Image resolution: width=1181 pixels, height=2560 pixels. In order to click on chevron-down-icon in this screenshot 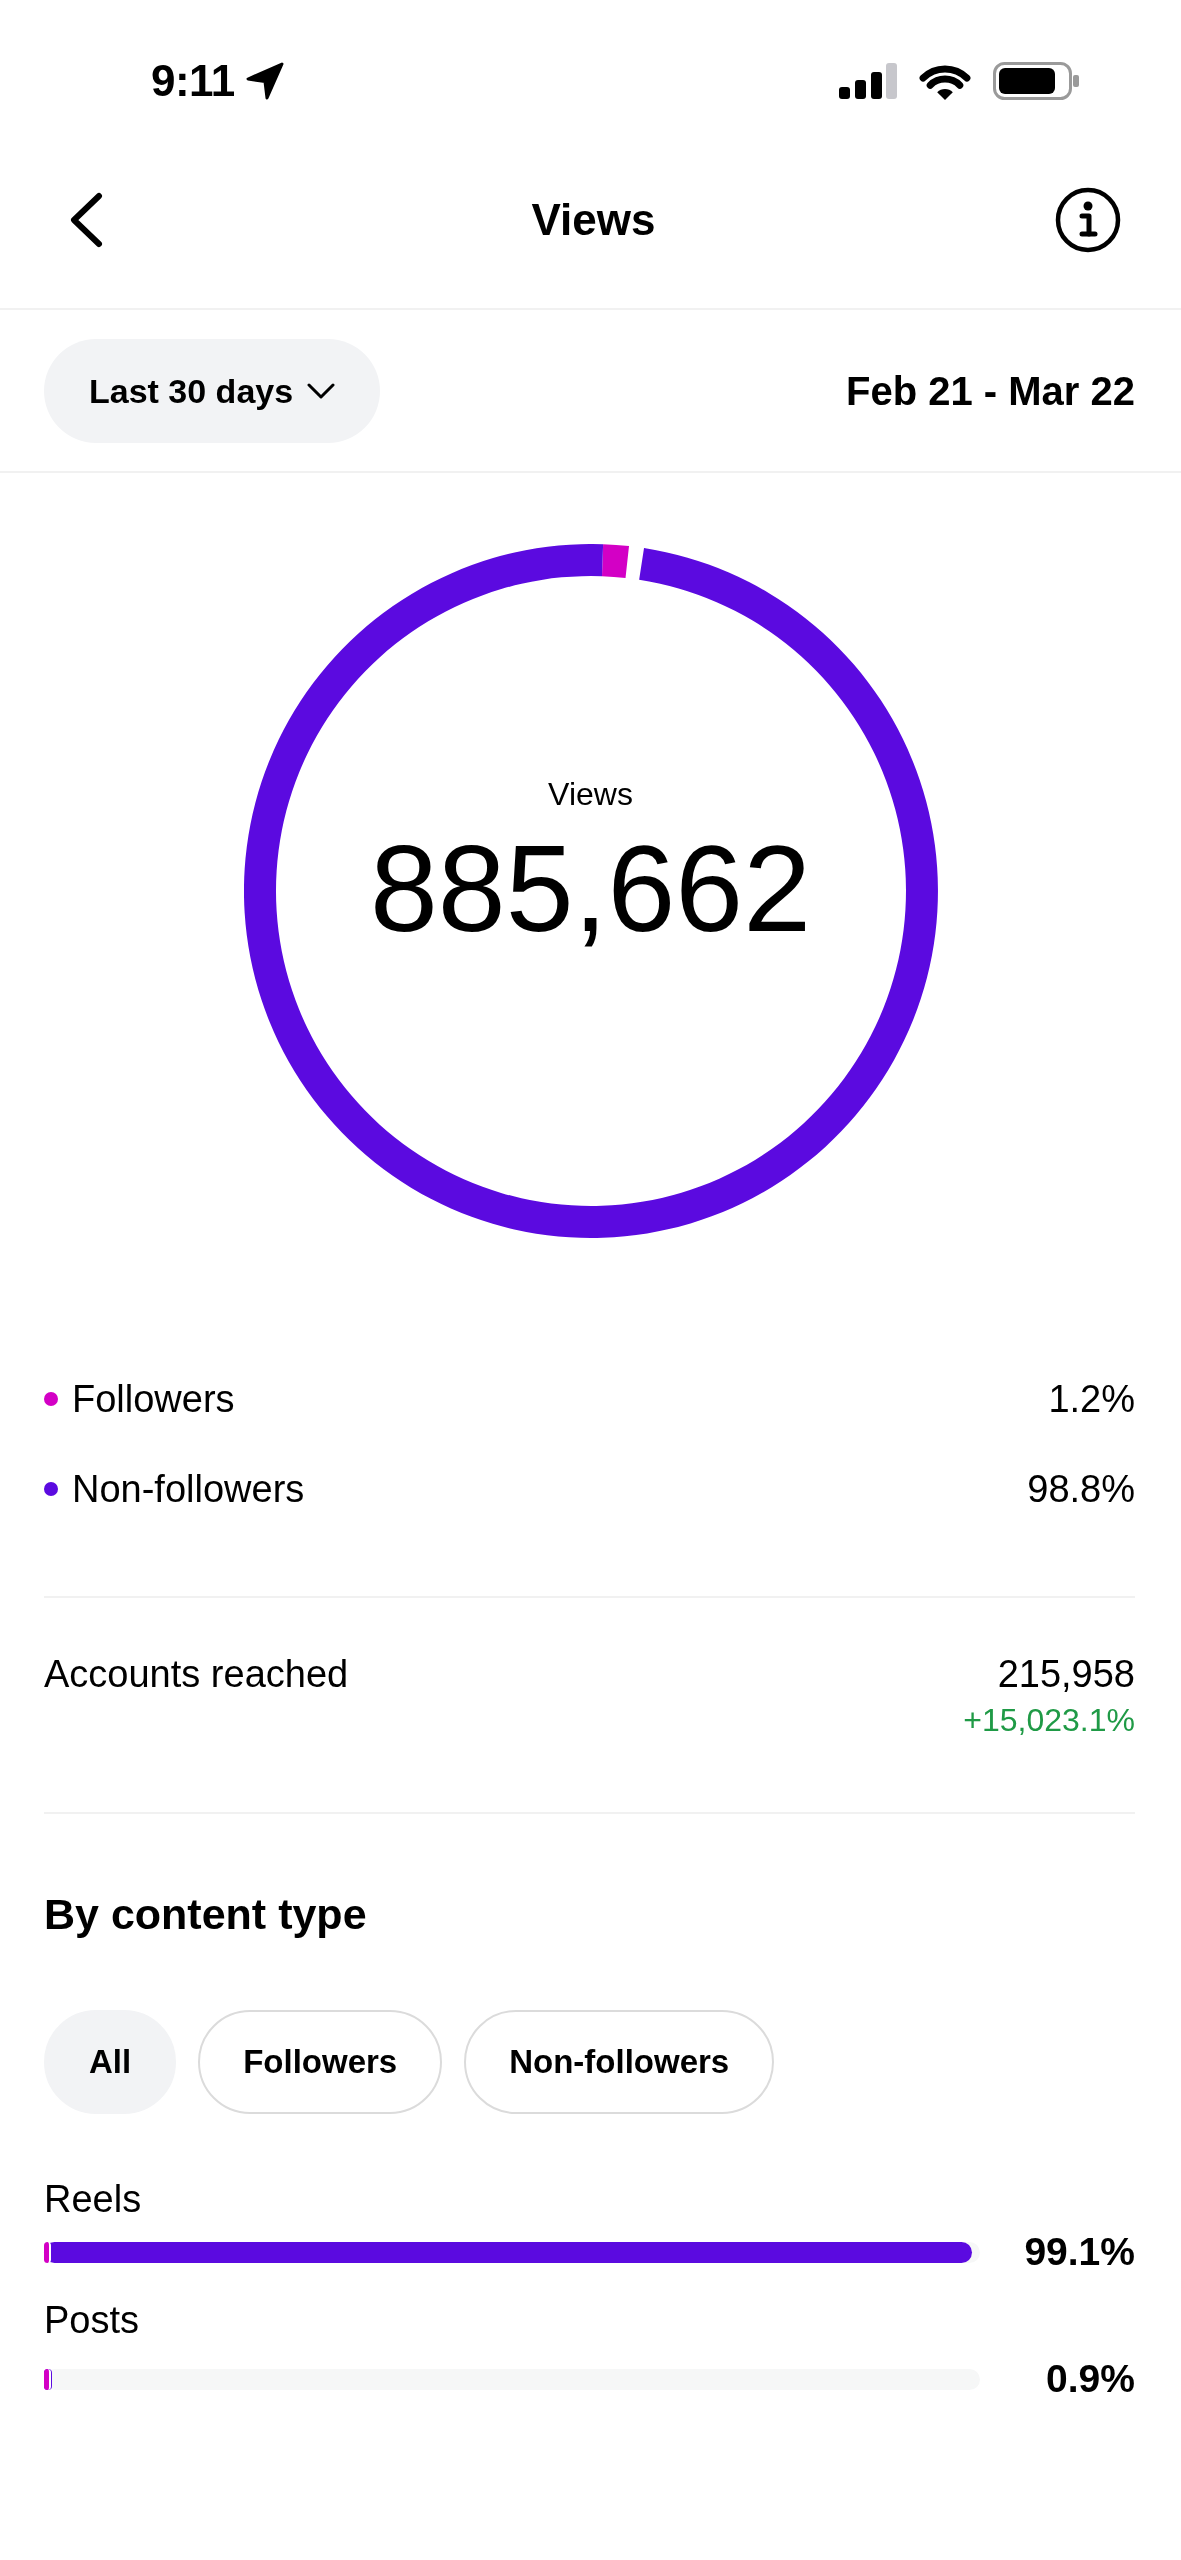, I will do `click(321, 391)`.